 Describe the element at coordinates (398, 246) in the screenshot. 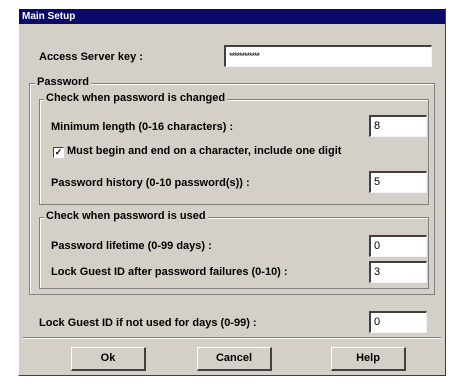

I see `password-lifetime-field: 0` at that location.